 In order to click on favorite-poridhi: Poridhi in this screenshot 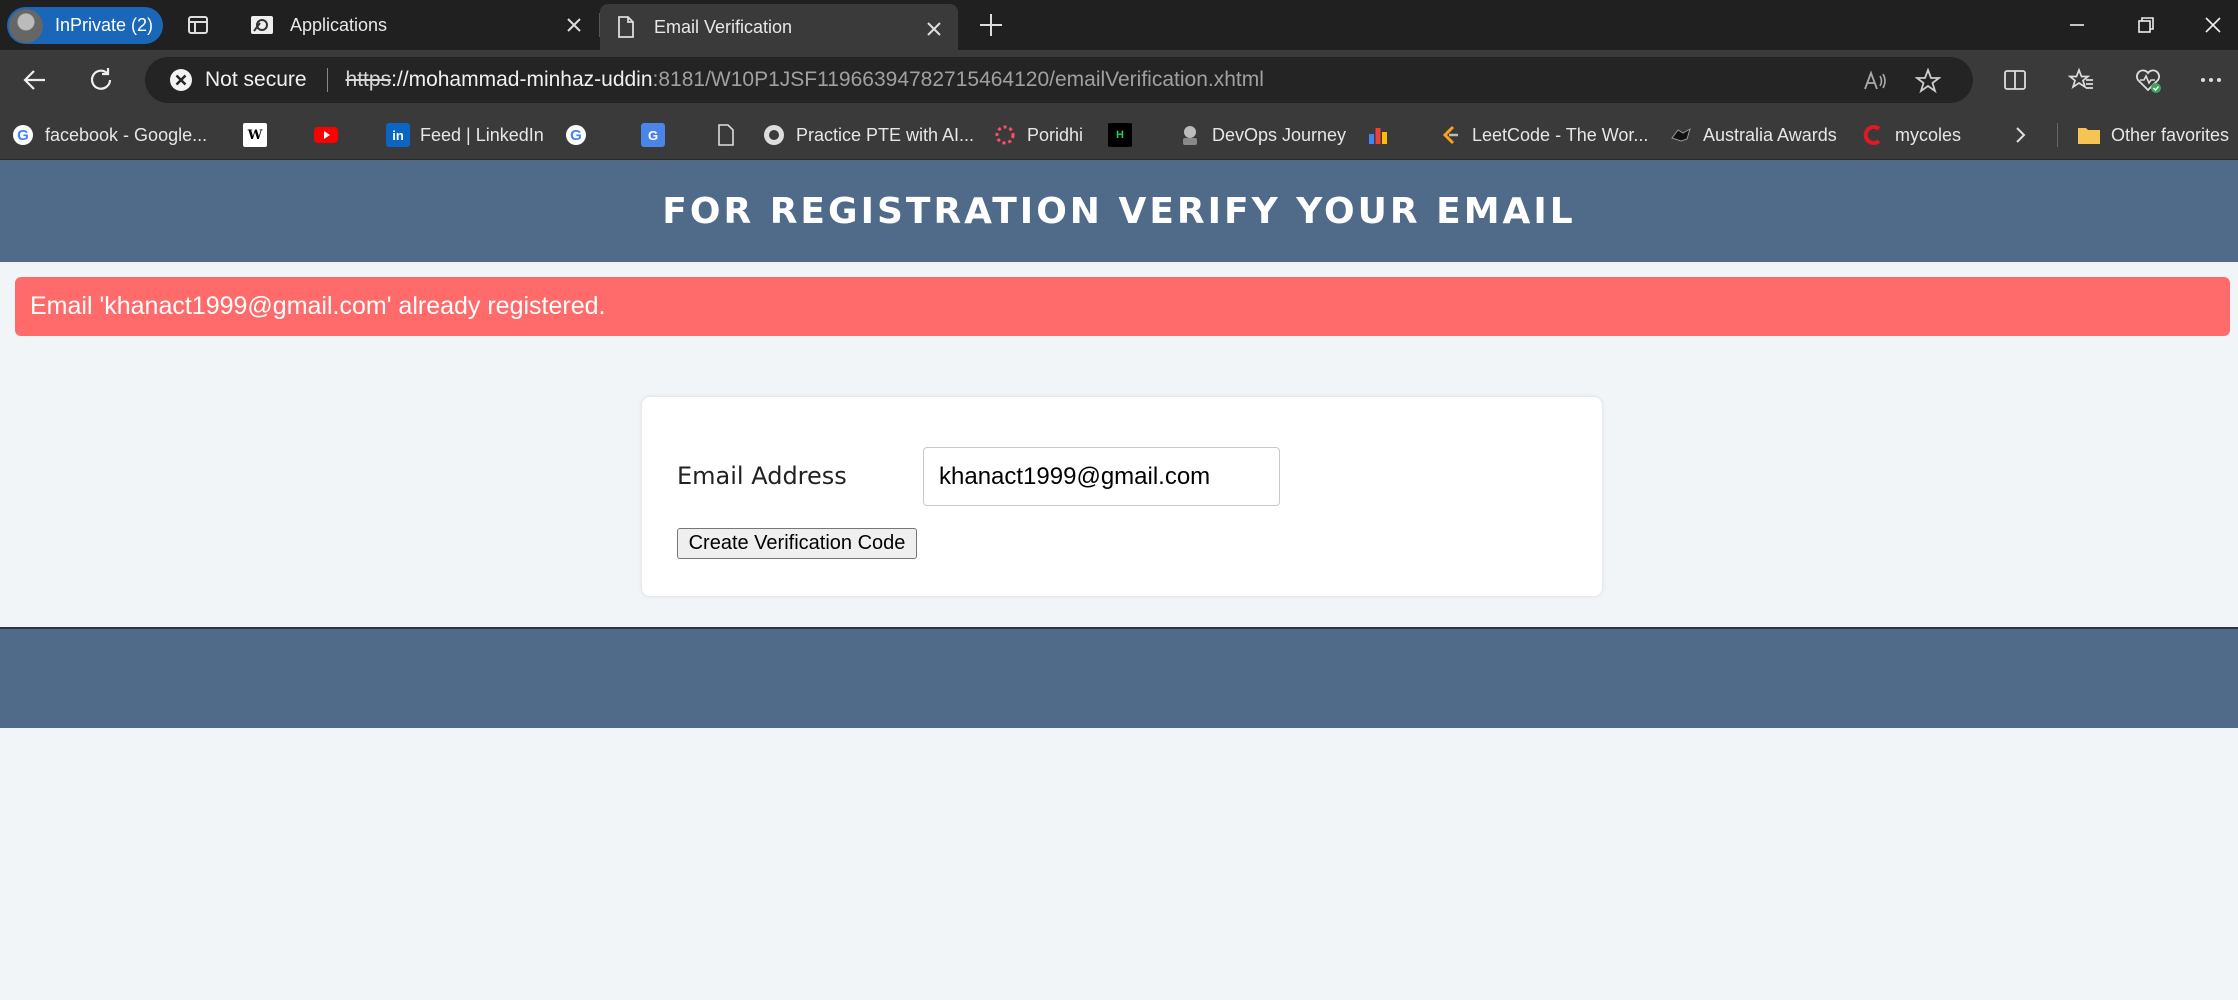, I will do `click(1038, 135)`.